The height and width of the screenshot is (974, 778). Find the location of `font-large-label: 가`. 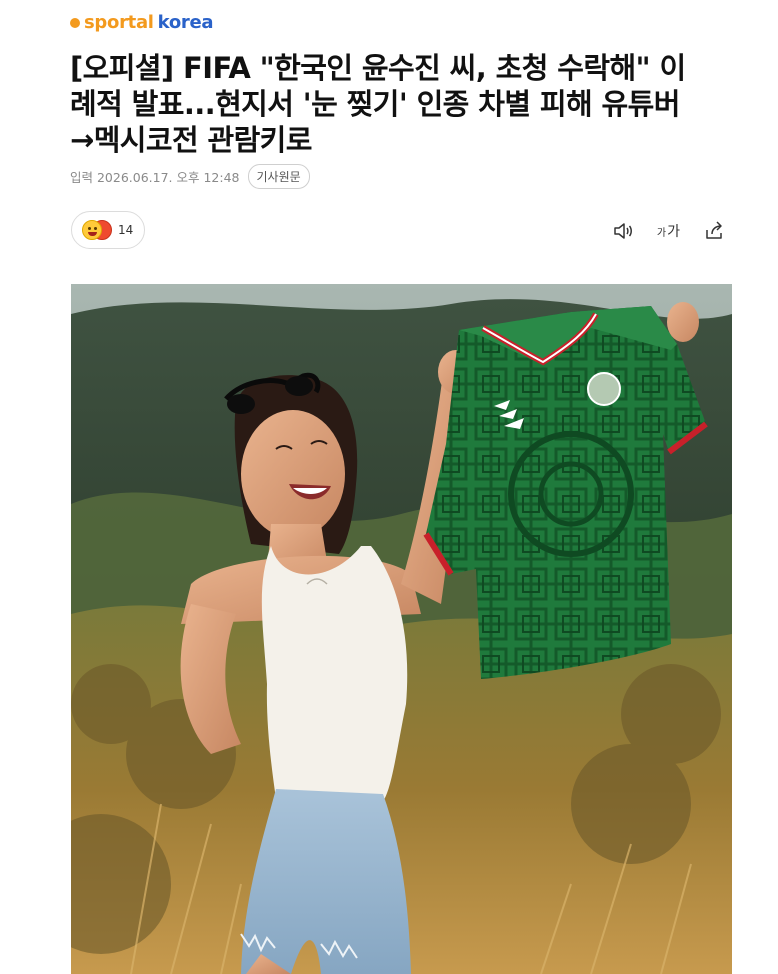

font-large-label: 가 is located at coordinates (673, 232).